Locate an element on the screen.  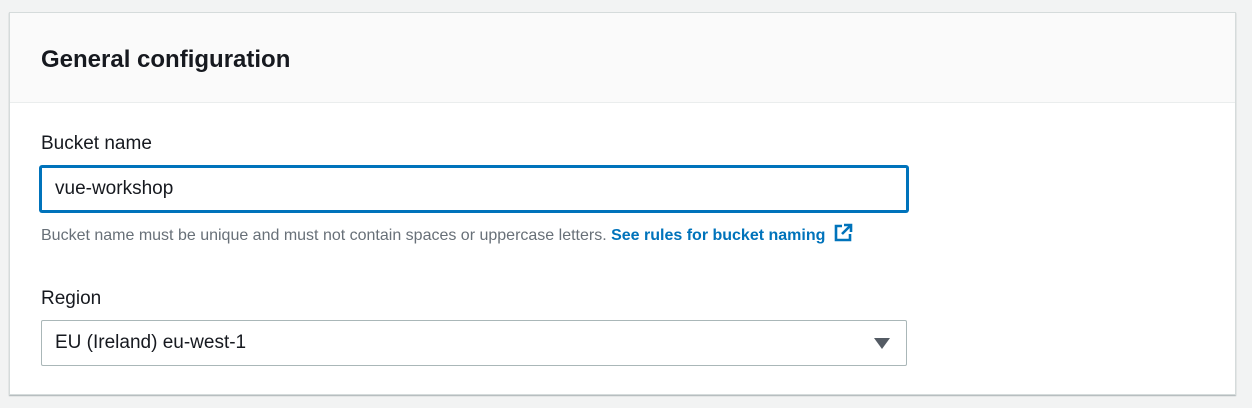
bucket-naming-rules-link-label: See rules for bucket naming is located at coordinates (718, 235).